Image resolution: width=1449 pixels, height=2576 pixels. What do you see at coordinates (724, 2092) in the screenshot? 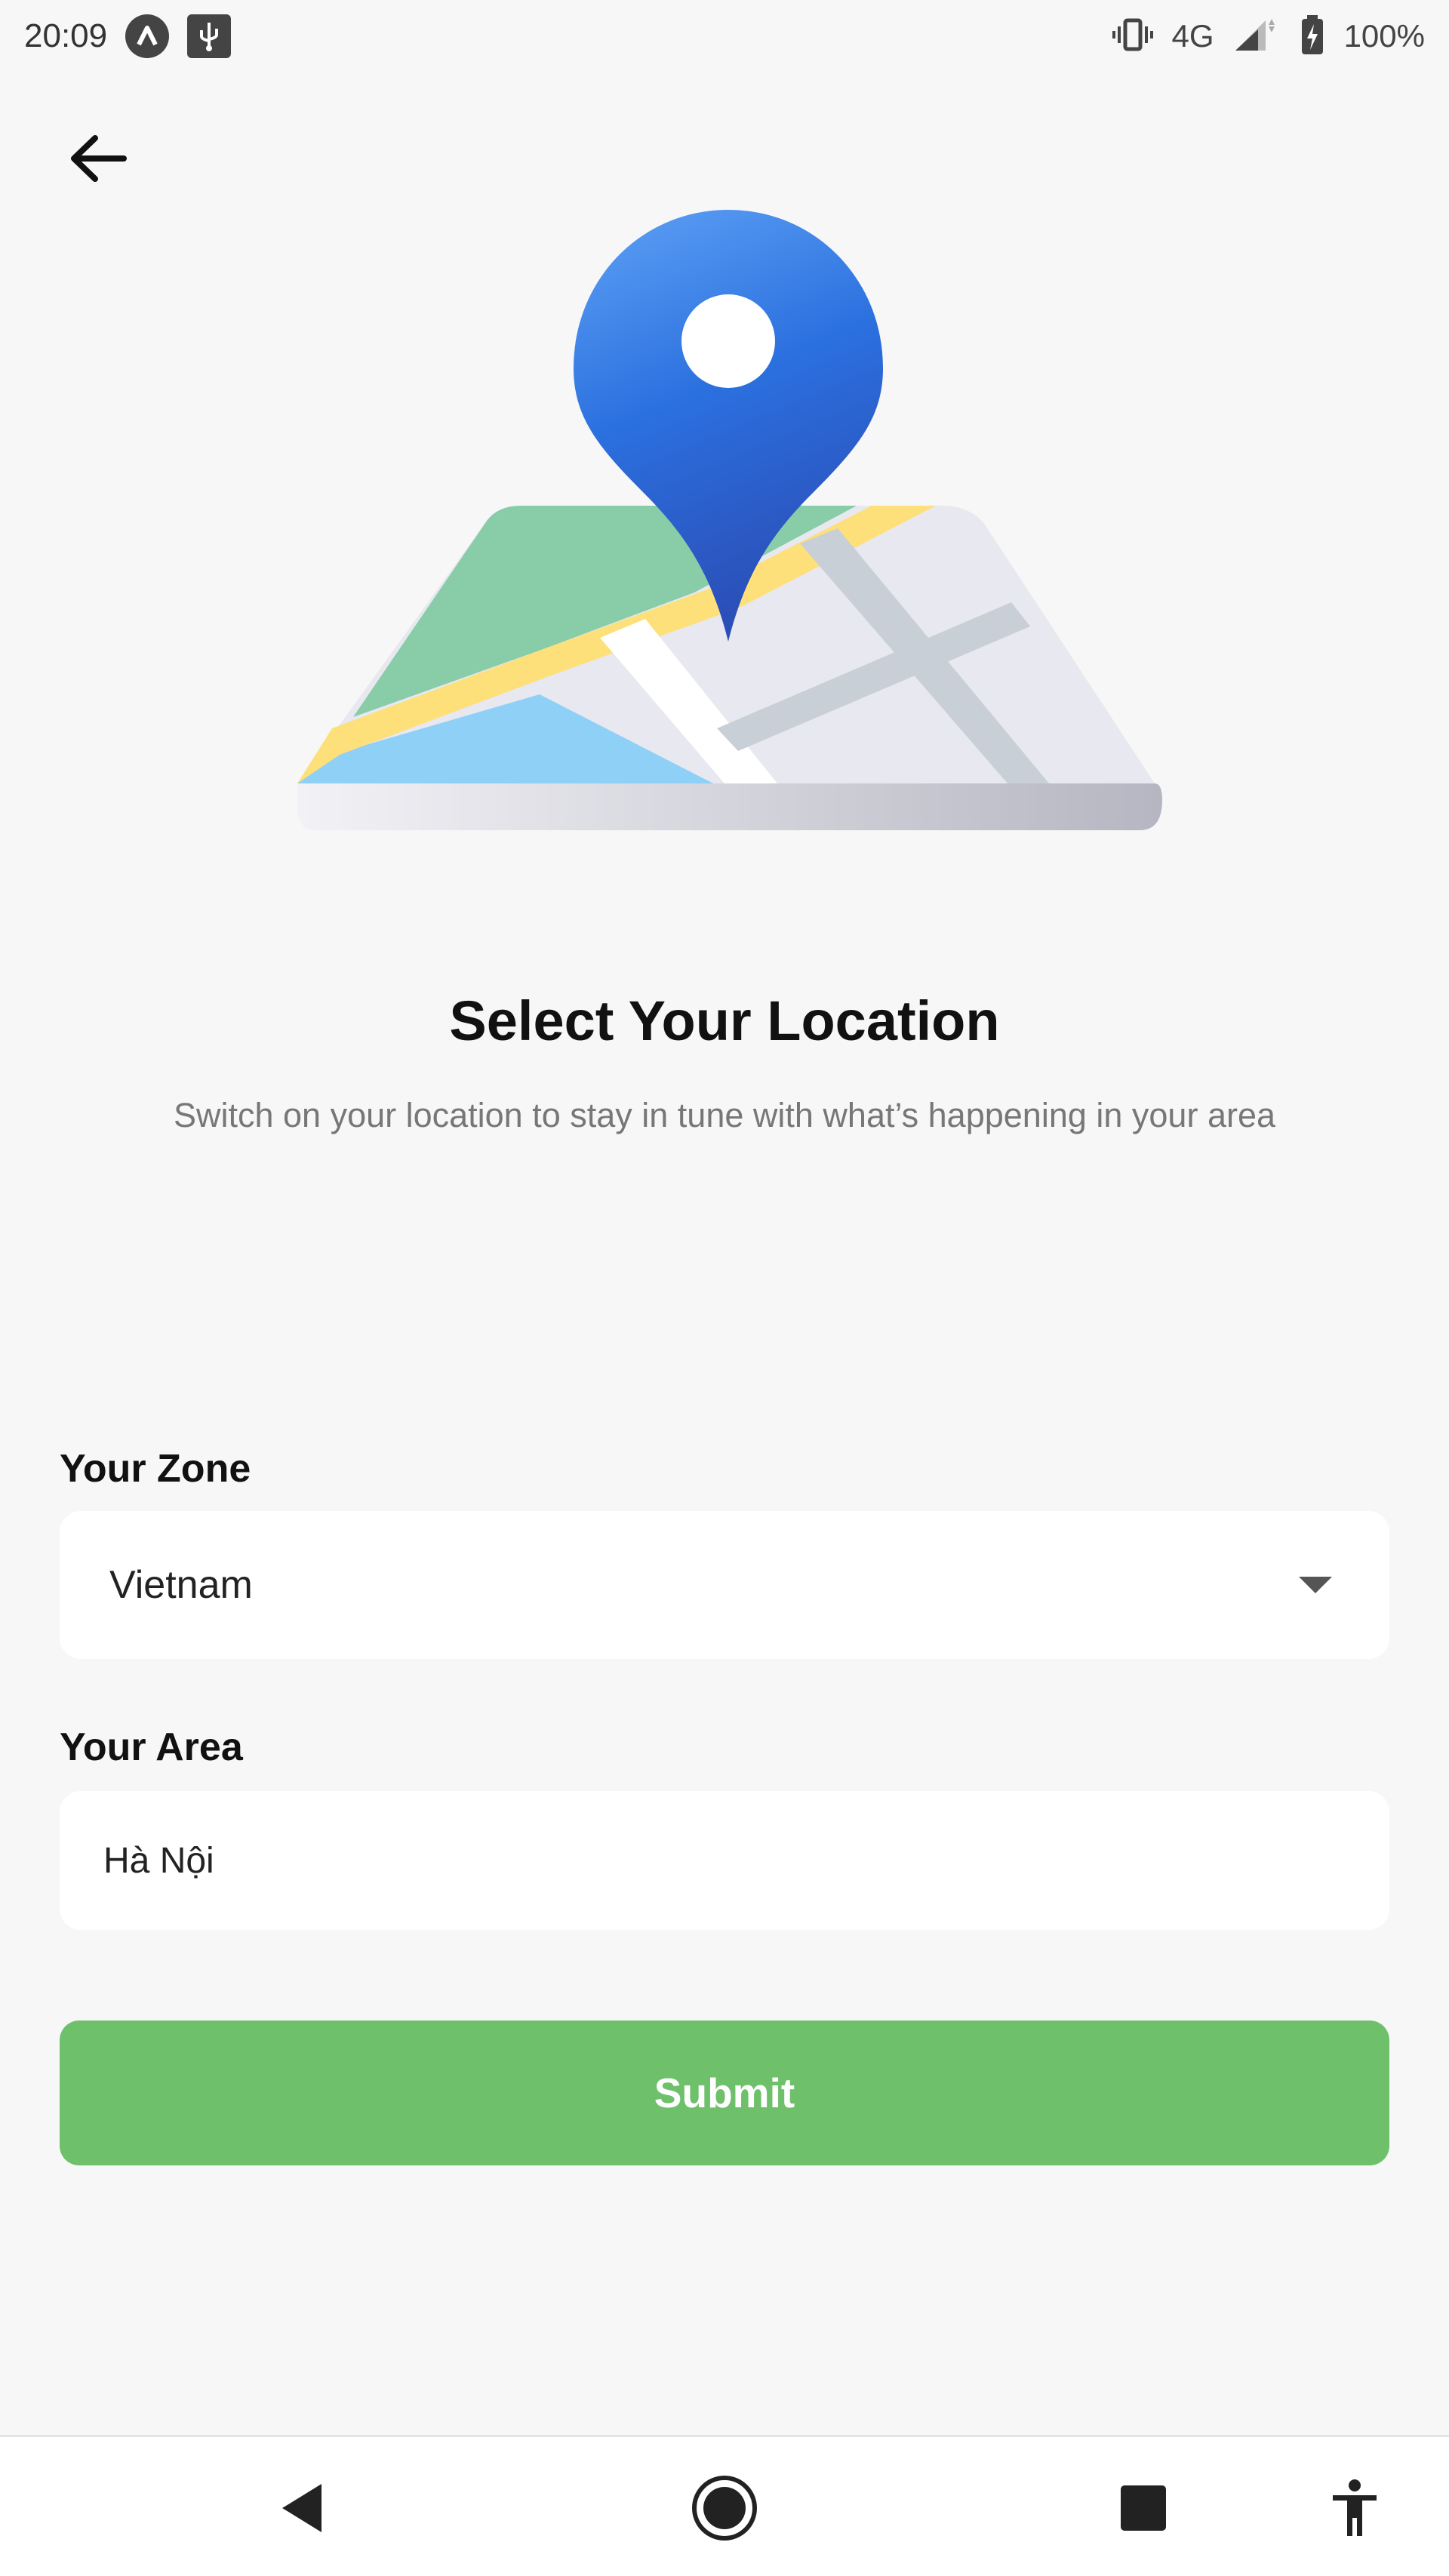
I see `submit-button: Submit` at bounding box center [724, 2092].